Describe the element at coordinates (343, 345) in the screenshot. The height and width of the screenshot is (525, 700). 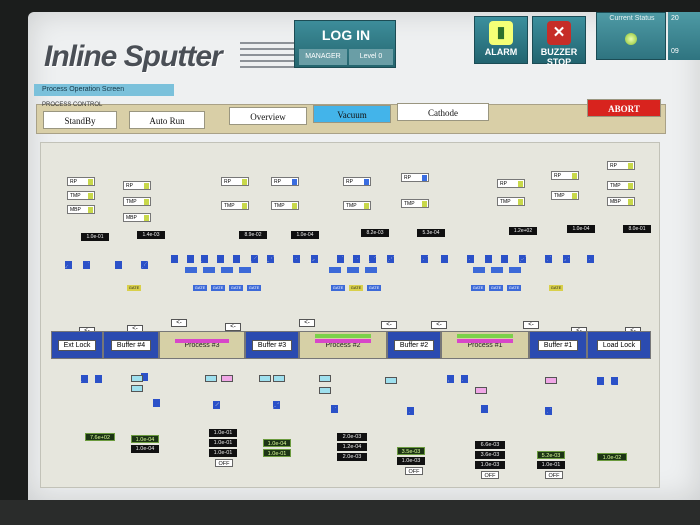
I see `chamber-process-2: Process #2` at that location.